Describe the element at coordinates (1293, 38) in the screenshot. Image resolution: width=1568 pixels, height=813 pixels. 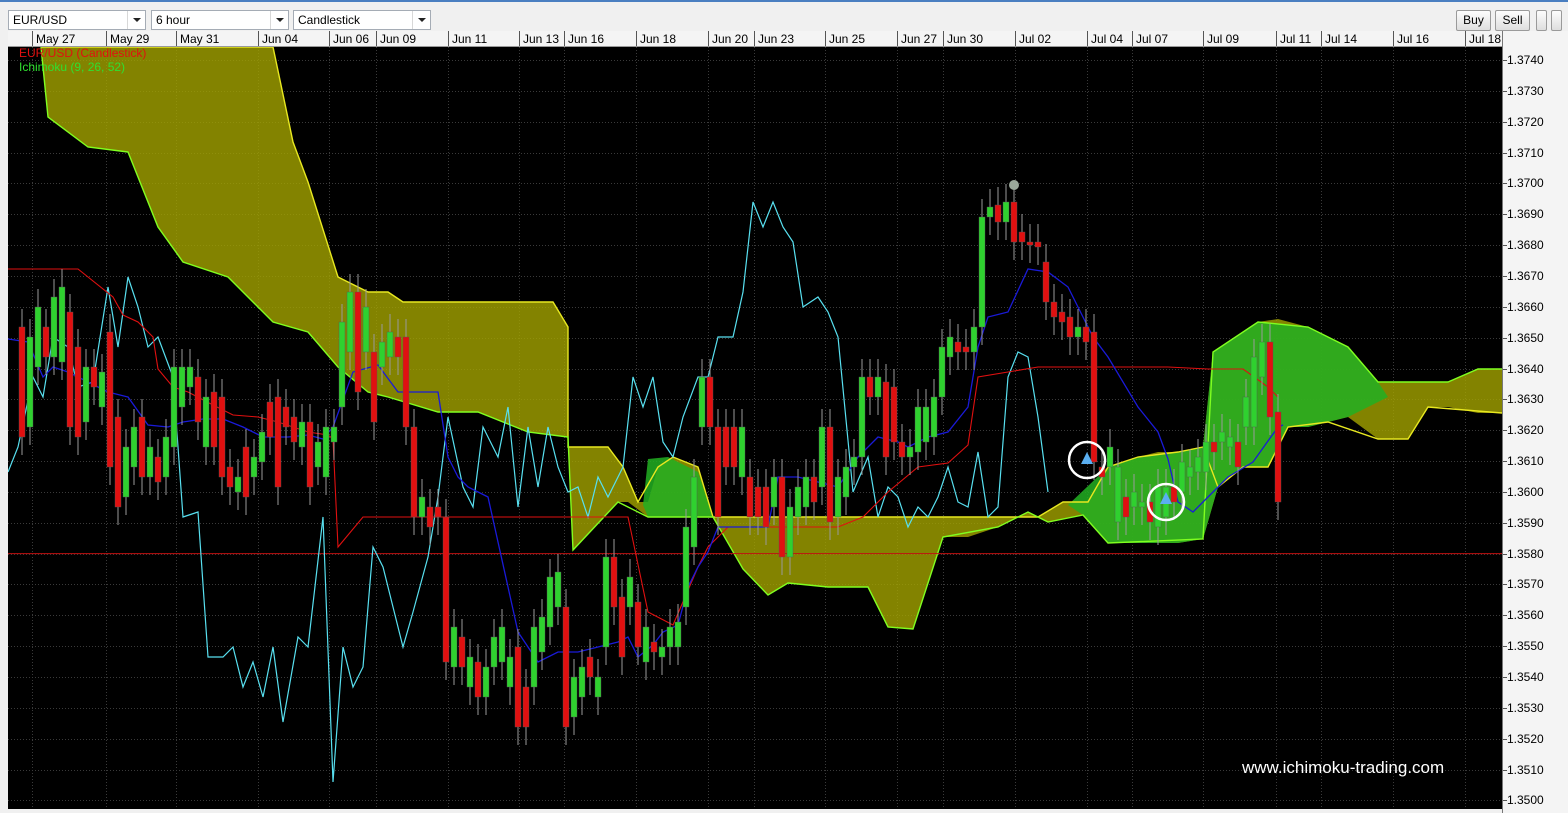
I see `date-tick-label: Jul 11` at that location.